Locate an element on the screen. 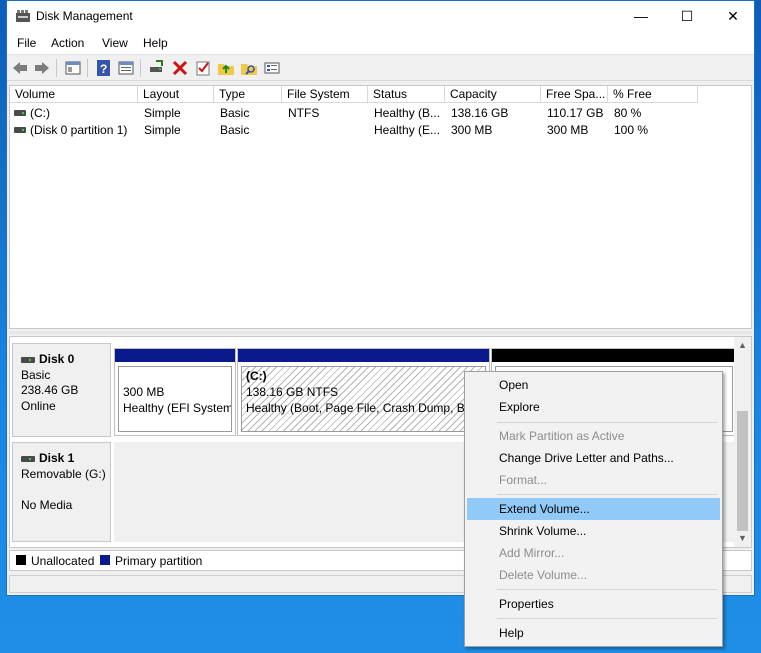  legend-label-unallocated: Unallocated is located at coordinates (63, 561).